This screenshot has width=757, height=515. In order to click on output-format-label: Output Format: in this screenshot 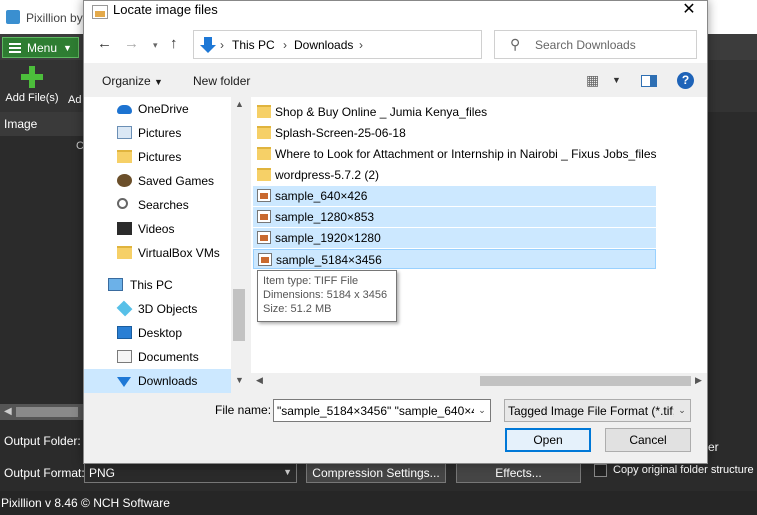, I will do `click(44, 473)`.